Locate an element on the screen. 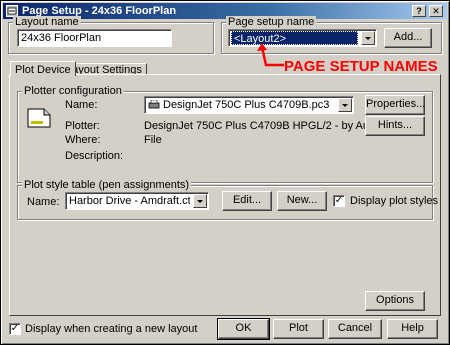 The height and width of the screenshot is (345, 450). display-new-layout-checkbox: ✓ is located at coordinates (15, 329).